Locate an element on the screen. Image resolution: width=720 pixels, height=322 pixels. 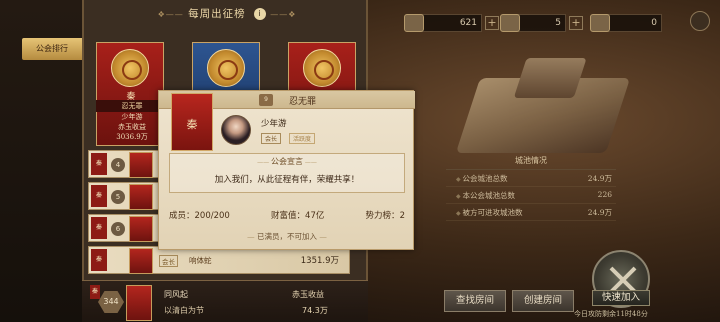
full-notice: 已满员，不可加入 is located at coordinates (287, 236).